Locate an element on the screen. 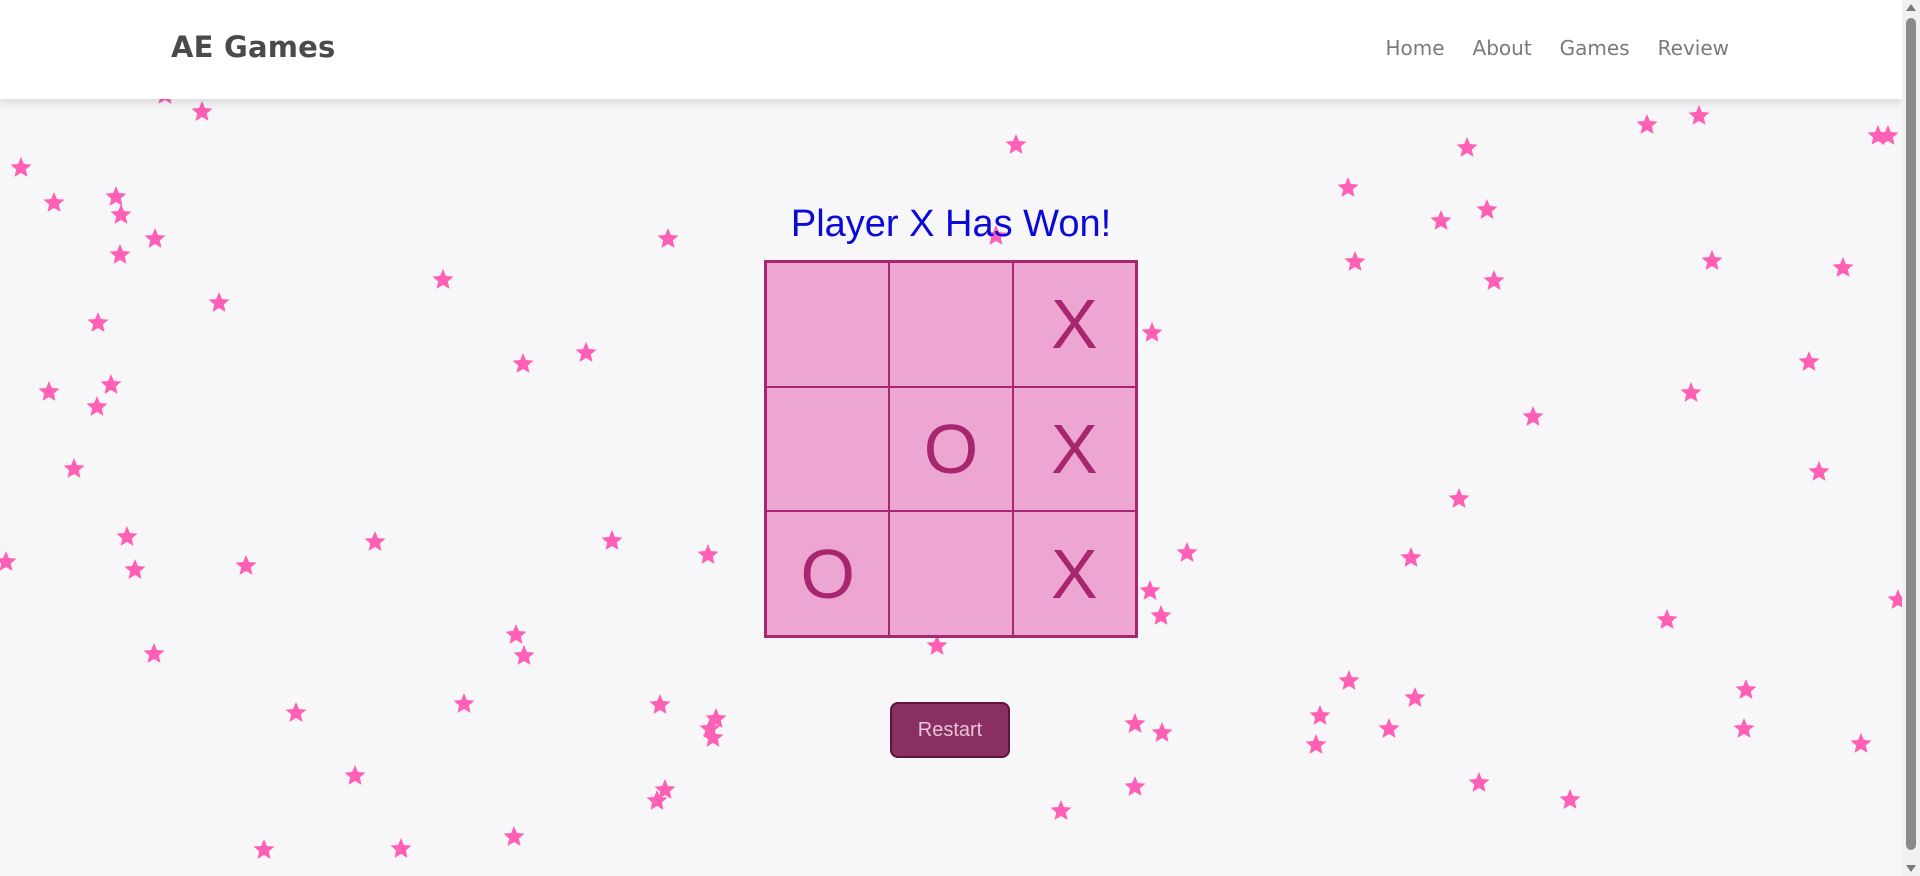  scroll-up-arrow-icon is located at coordinates (1911, 7).